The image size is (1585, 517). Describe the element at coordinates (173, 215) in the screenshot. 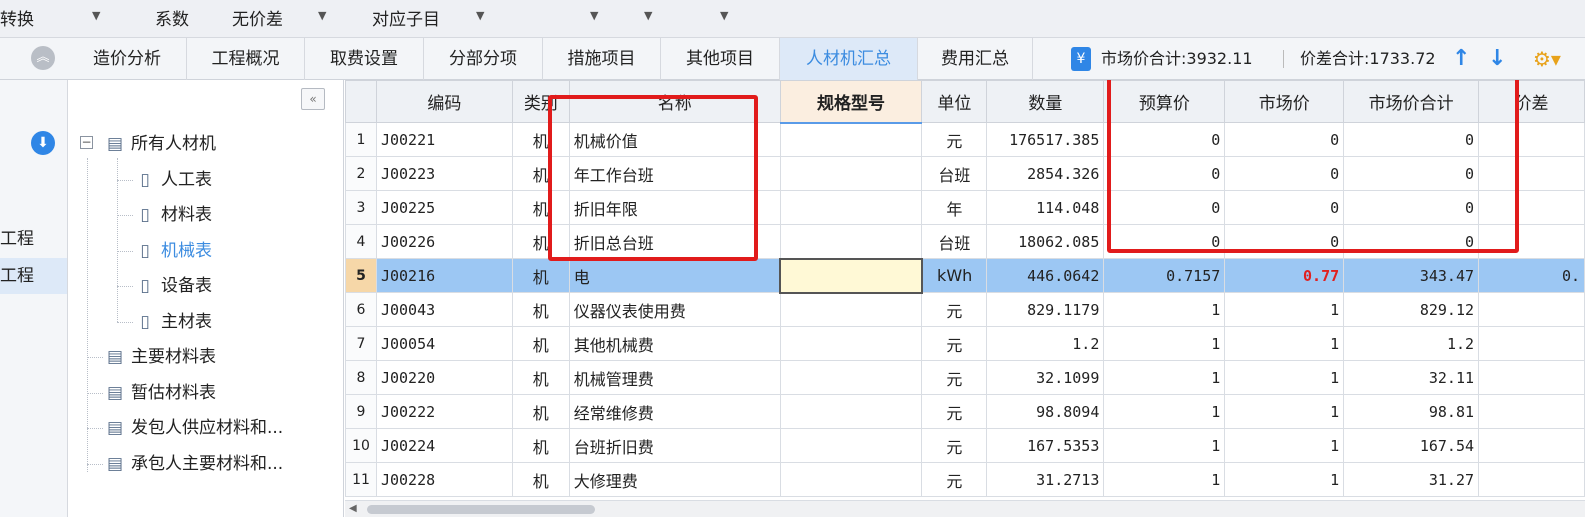

I see `tree-node-material: ▯ 材料表` at that location.